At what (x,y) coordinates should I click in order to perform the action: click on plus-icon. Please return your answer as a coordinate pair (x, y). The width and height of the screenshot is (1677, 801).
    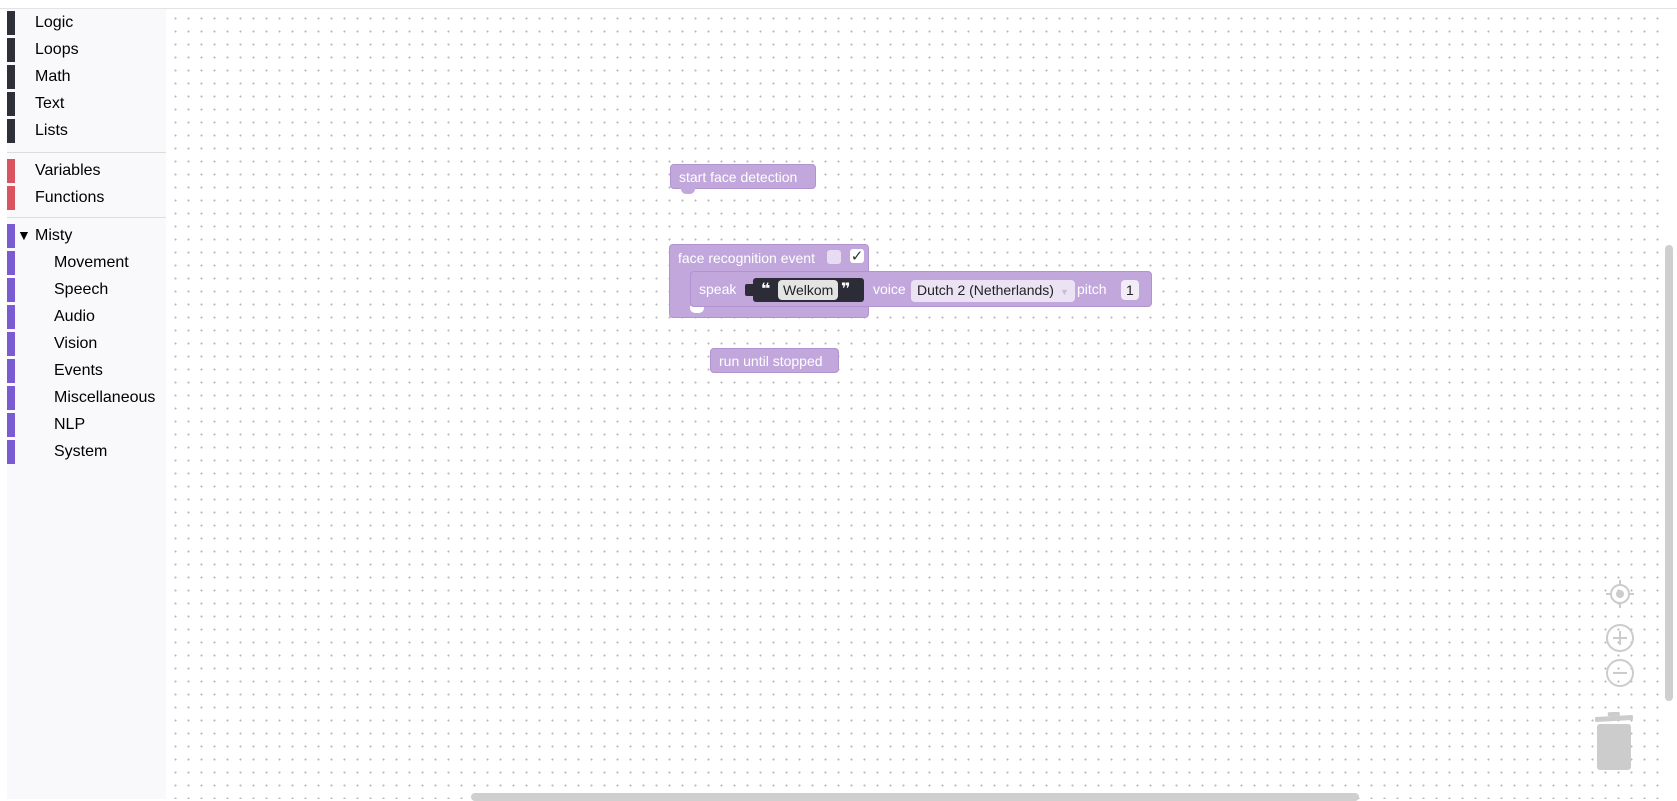
    Looking at the image, I should click on (1620, 638).